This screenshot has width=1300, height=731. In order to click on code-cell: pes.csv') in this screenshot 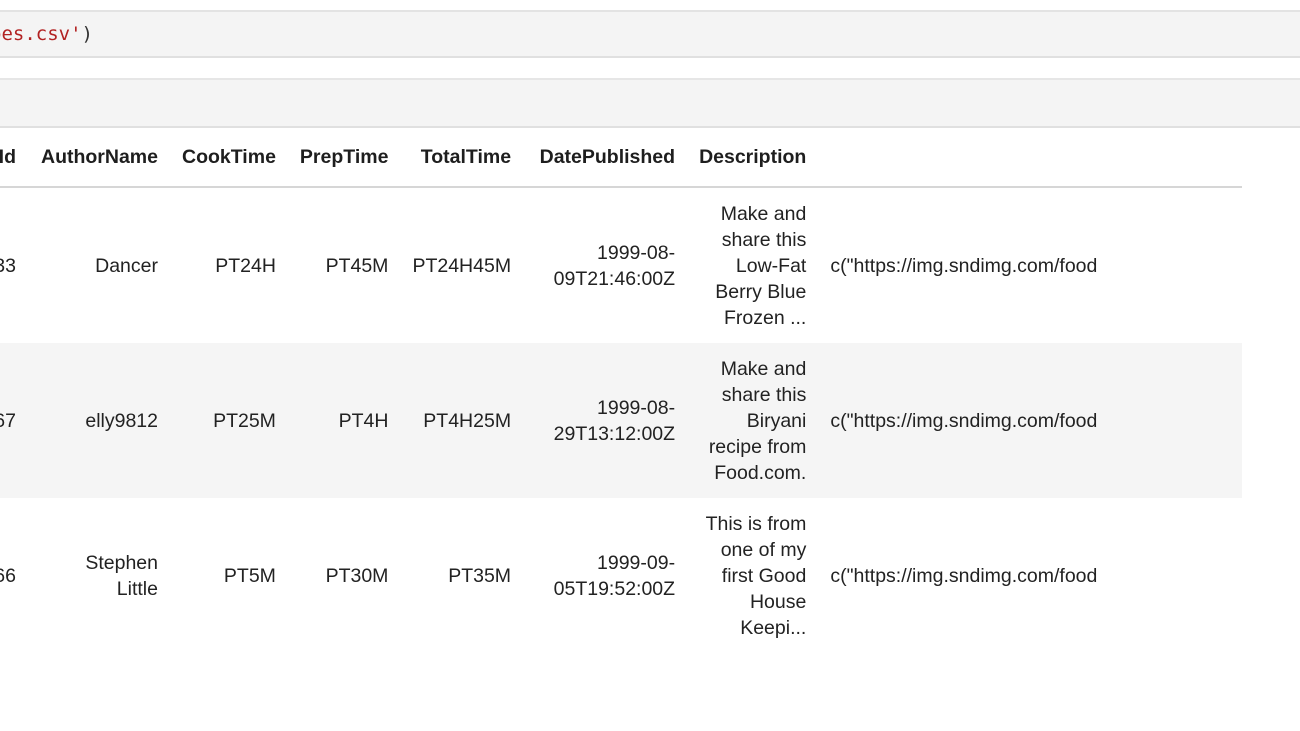, I will do `click(650, 34)`.